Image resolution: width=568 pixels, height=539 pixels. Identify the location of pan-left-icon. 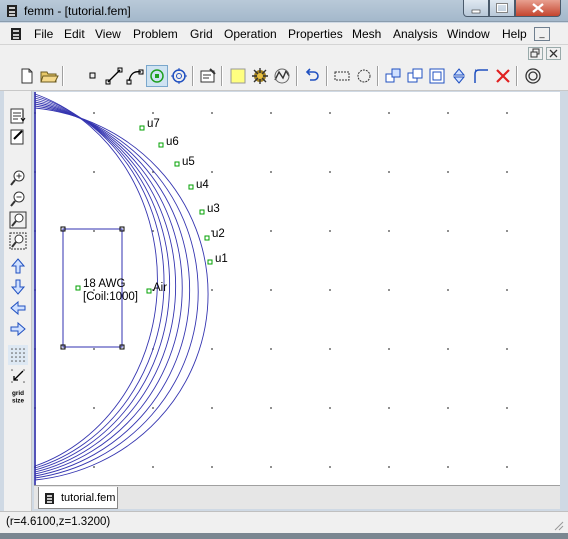
(18, 308).